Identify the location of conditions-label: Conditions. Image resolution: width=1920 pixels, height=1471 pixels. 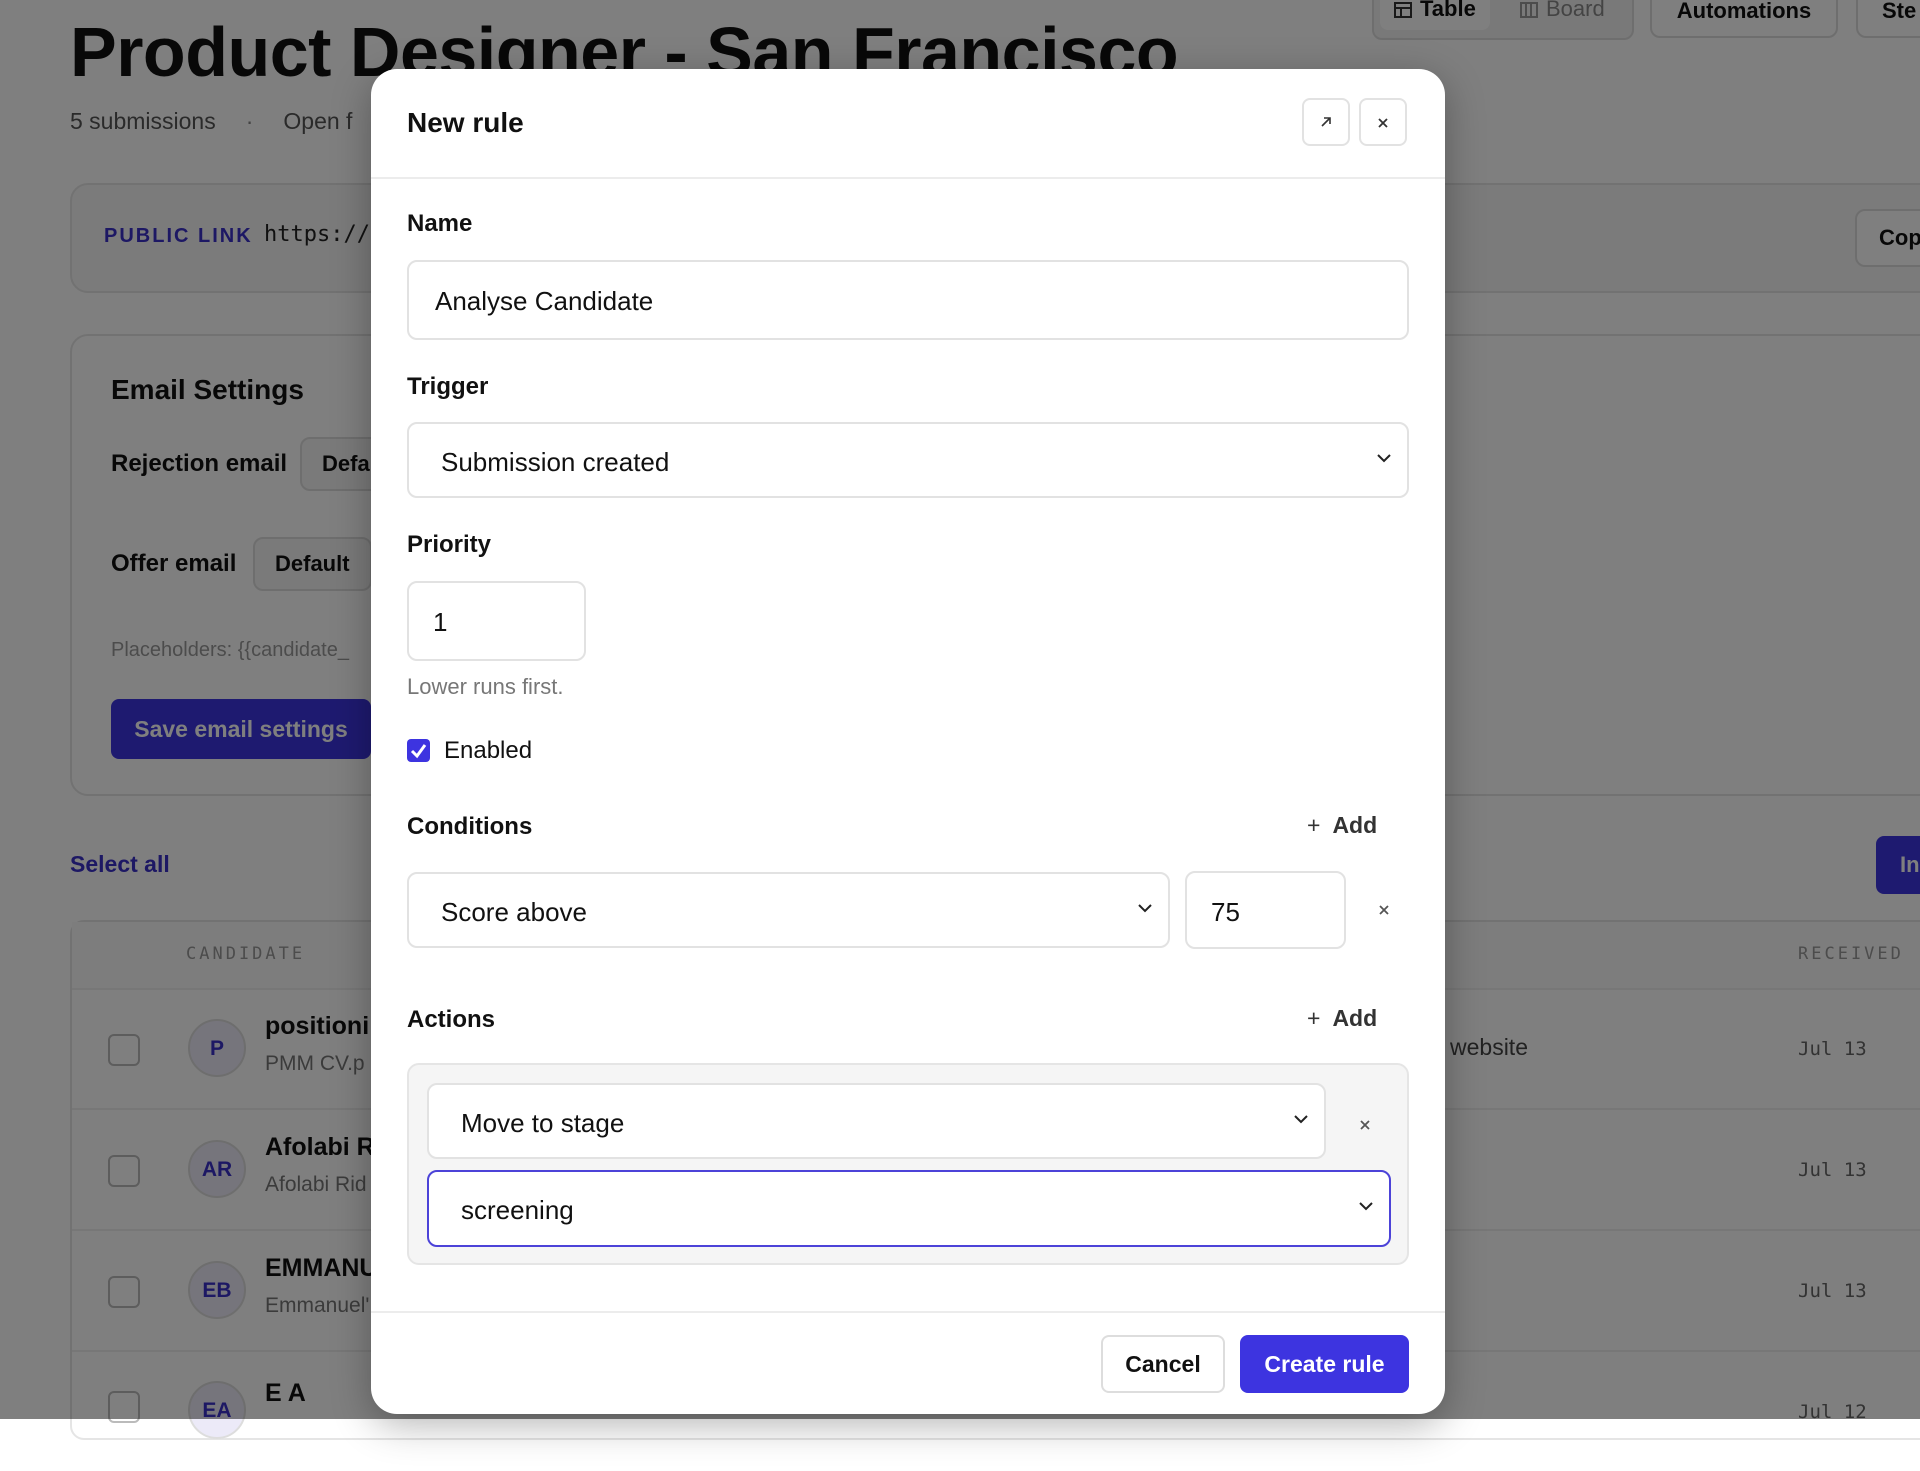
(470, 826).